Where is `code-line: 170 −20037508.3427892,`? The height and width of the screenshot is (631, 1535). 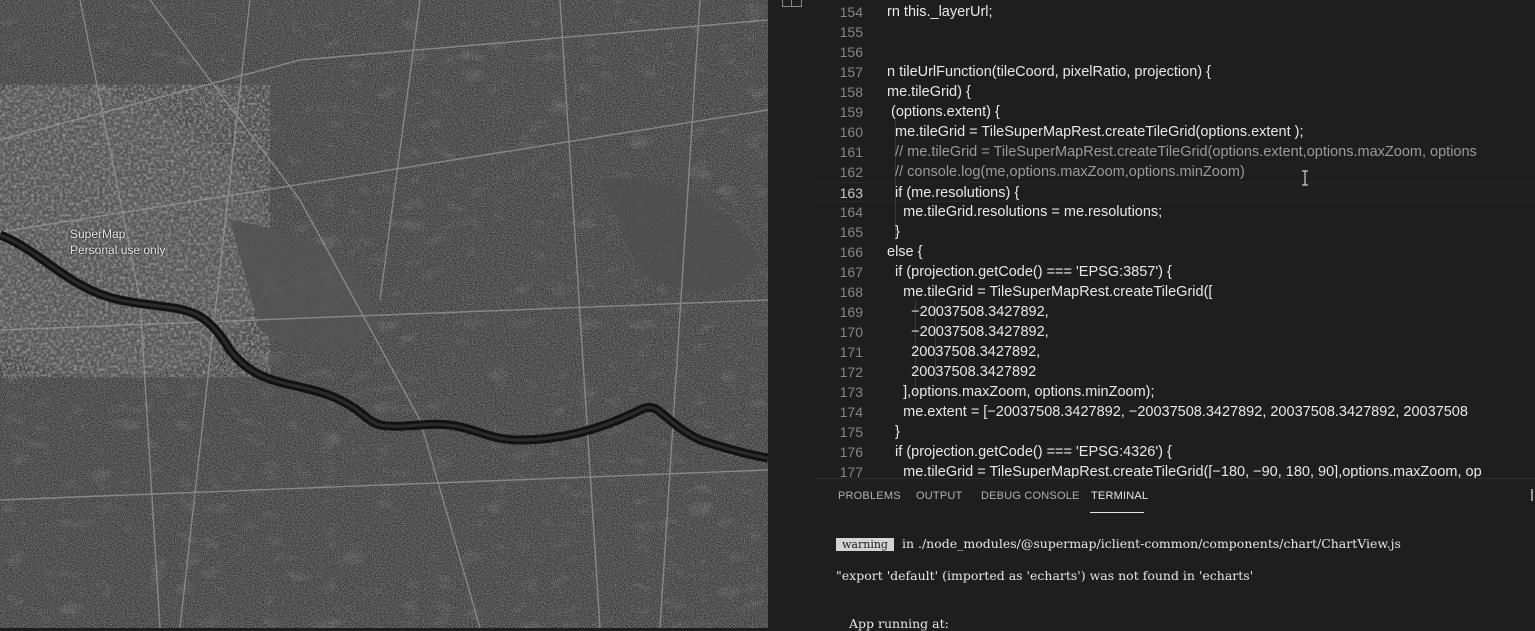 code-line: 170 −20037508.3427892, is located at coordinates (1175, 332).